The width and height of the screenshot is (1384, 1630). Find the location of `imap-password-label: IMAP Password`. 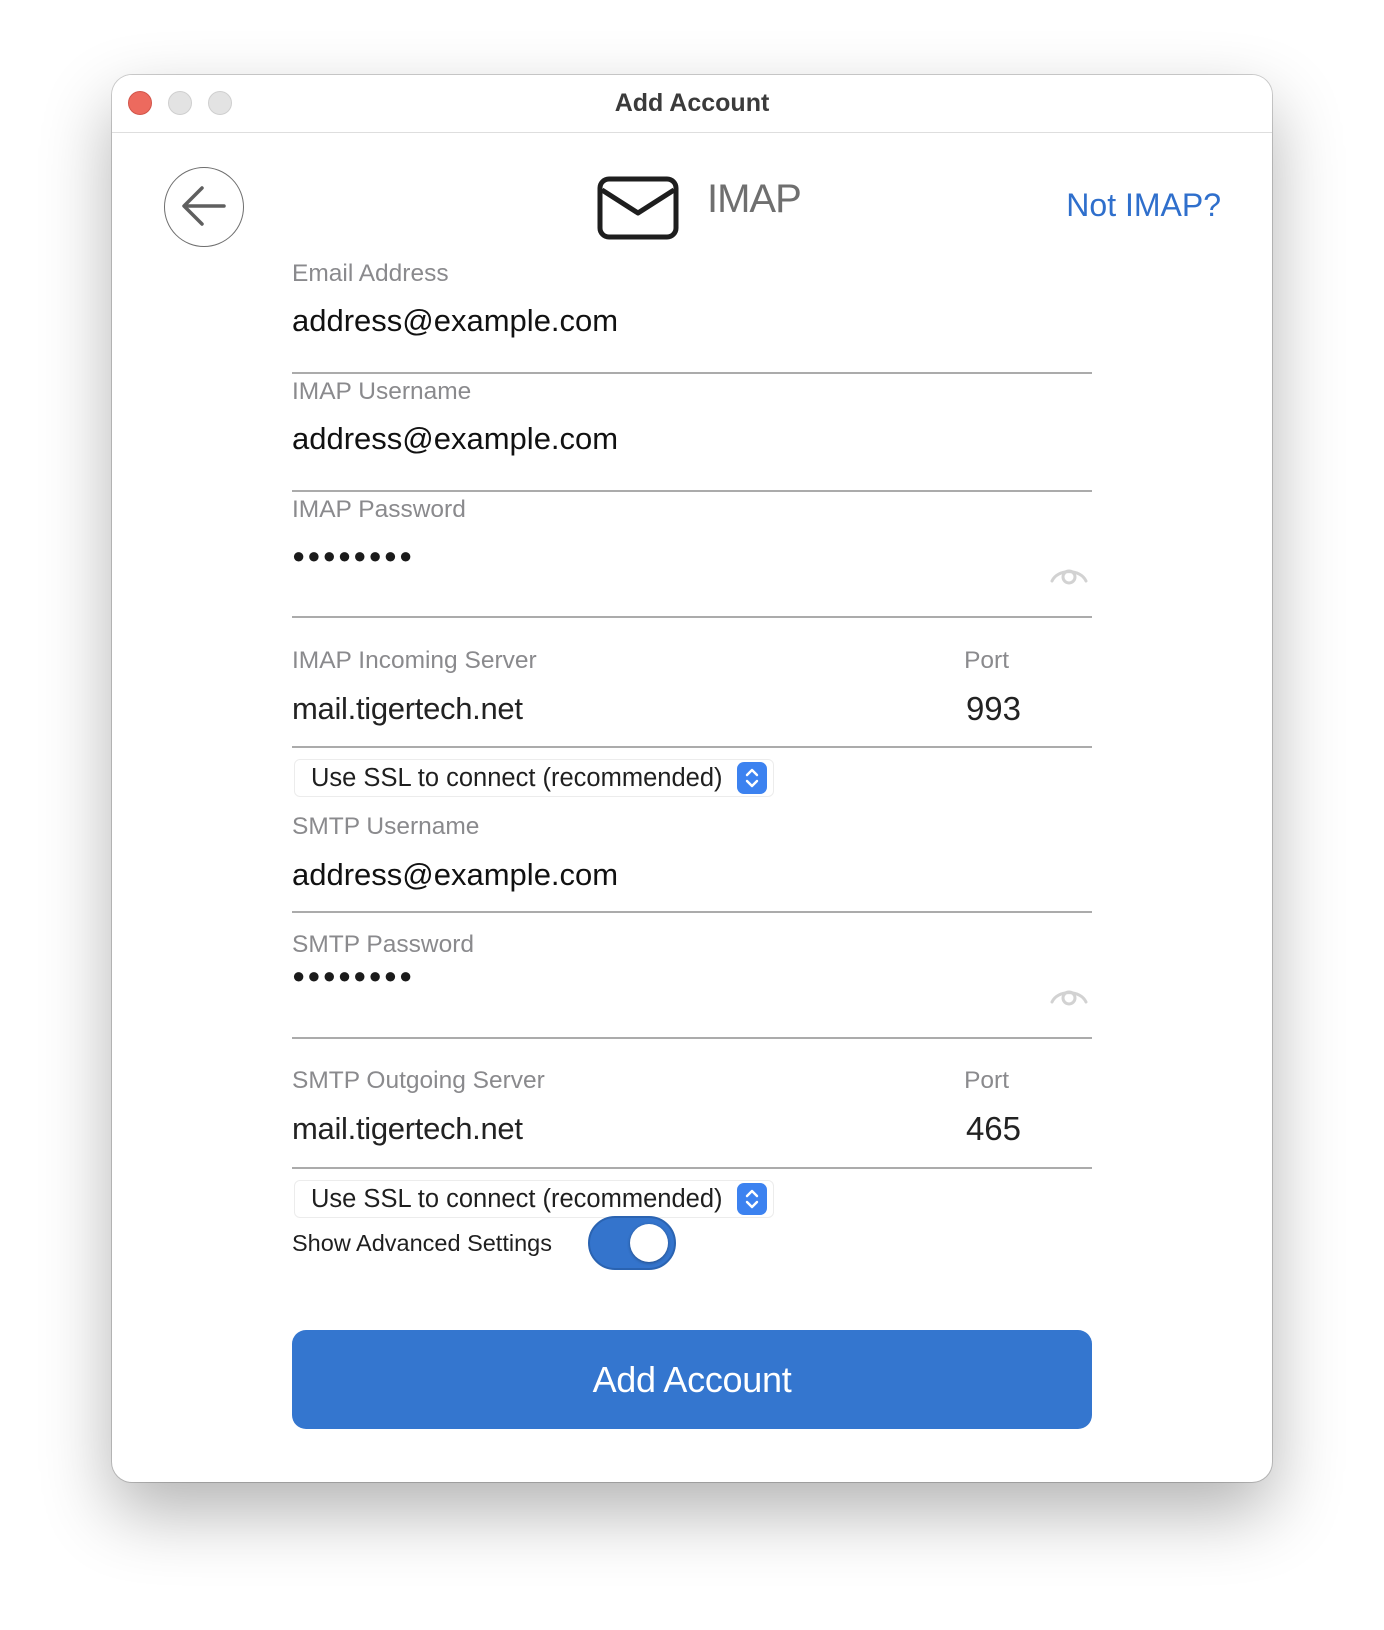

imap-password-label: IMAP Password is located at coordinates (379, 509).